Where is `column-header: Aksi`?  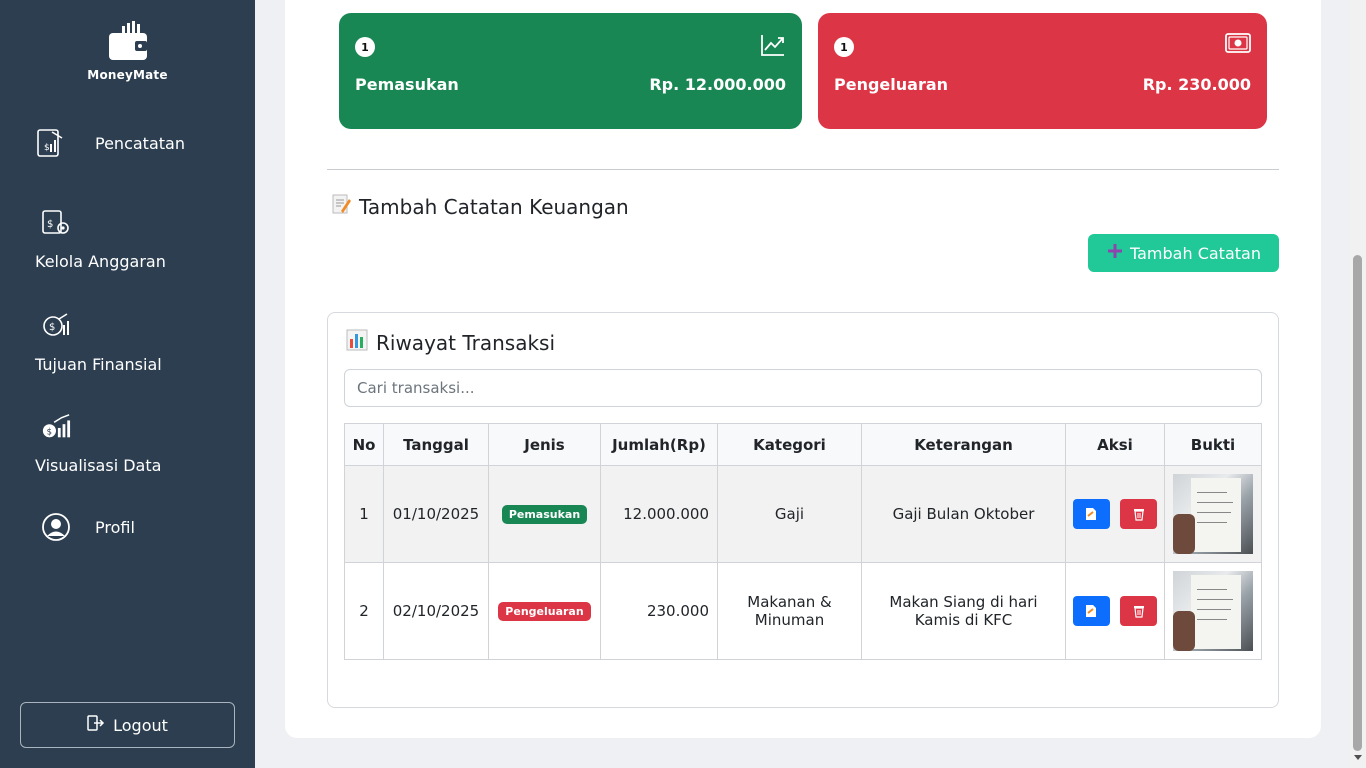
column-header: Aksi is located at coordinates (1115, 444).